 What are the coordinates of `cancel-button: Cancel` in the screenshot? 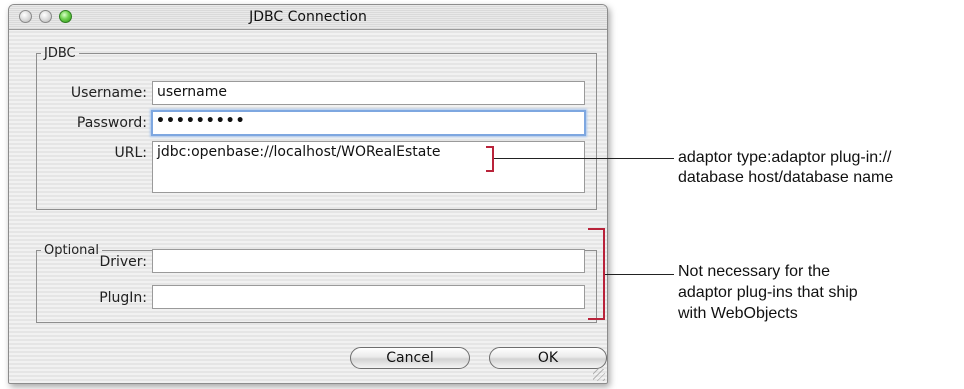 It's located at (410, 358).